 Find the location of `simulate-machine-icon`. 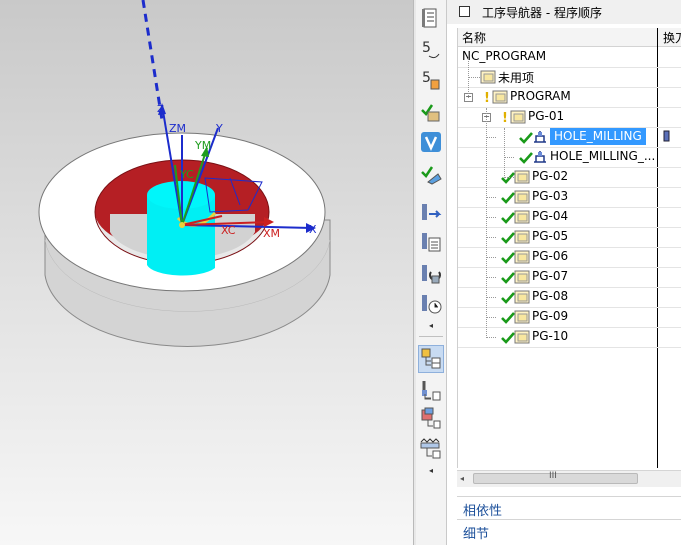

simulate-machine-icon is located at coordinates (431, 174).